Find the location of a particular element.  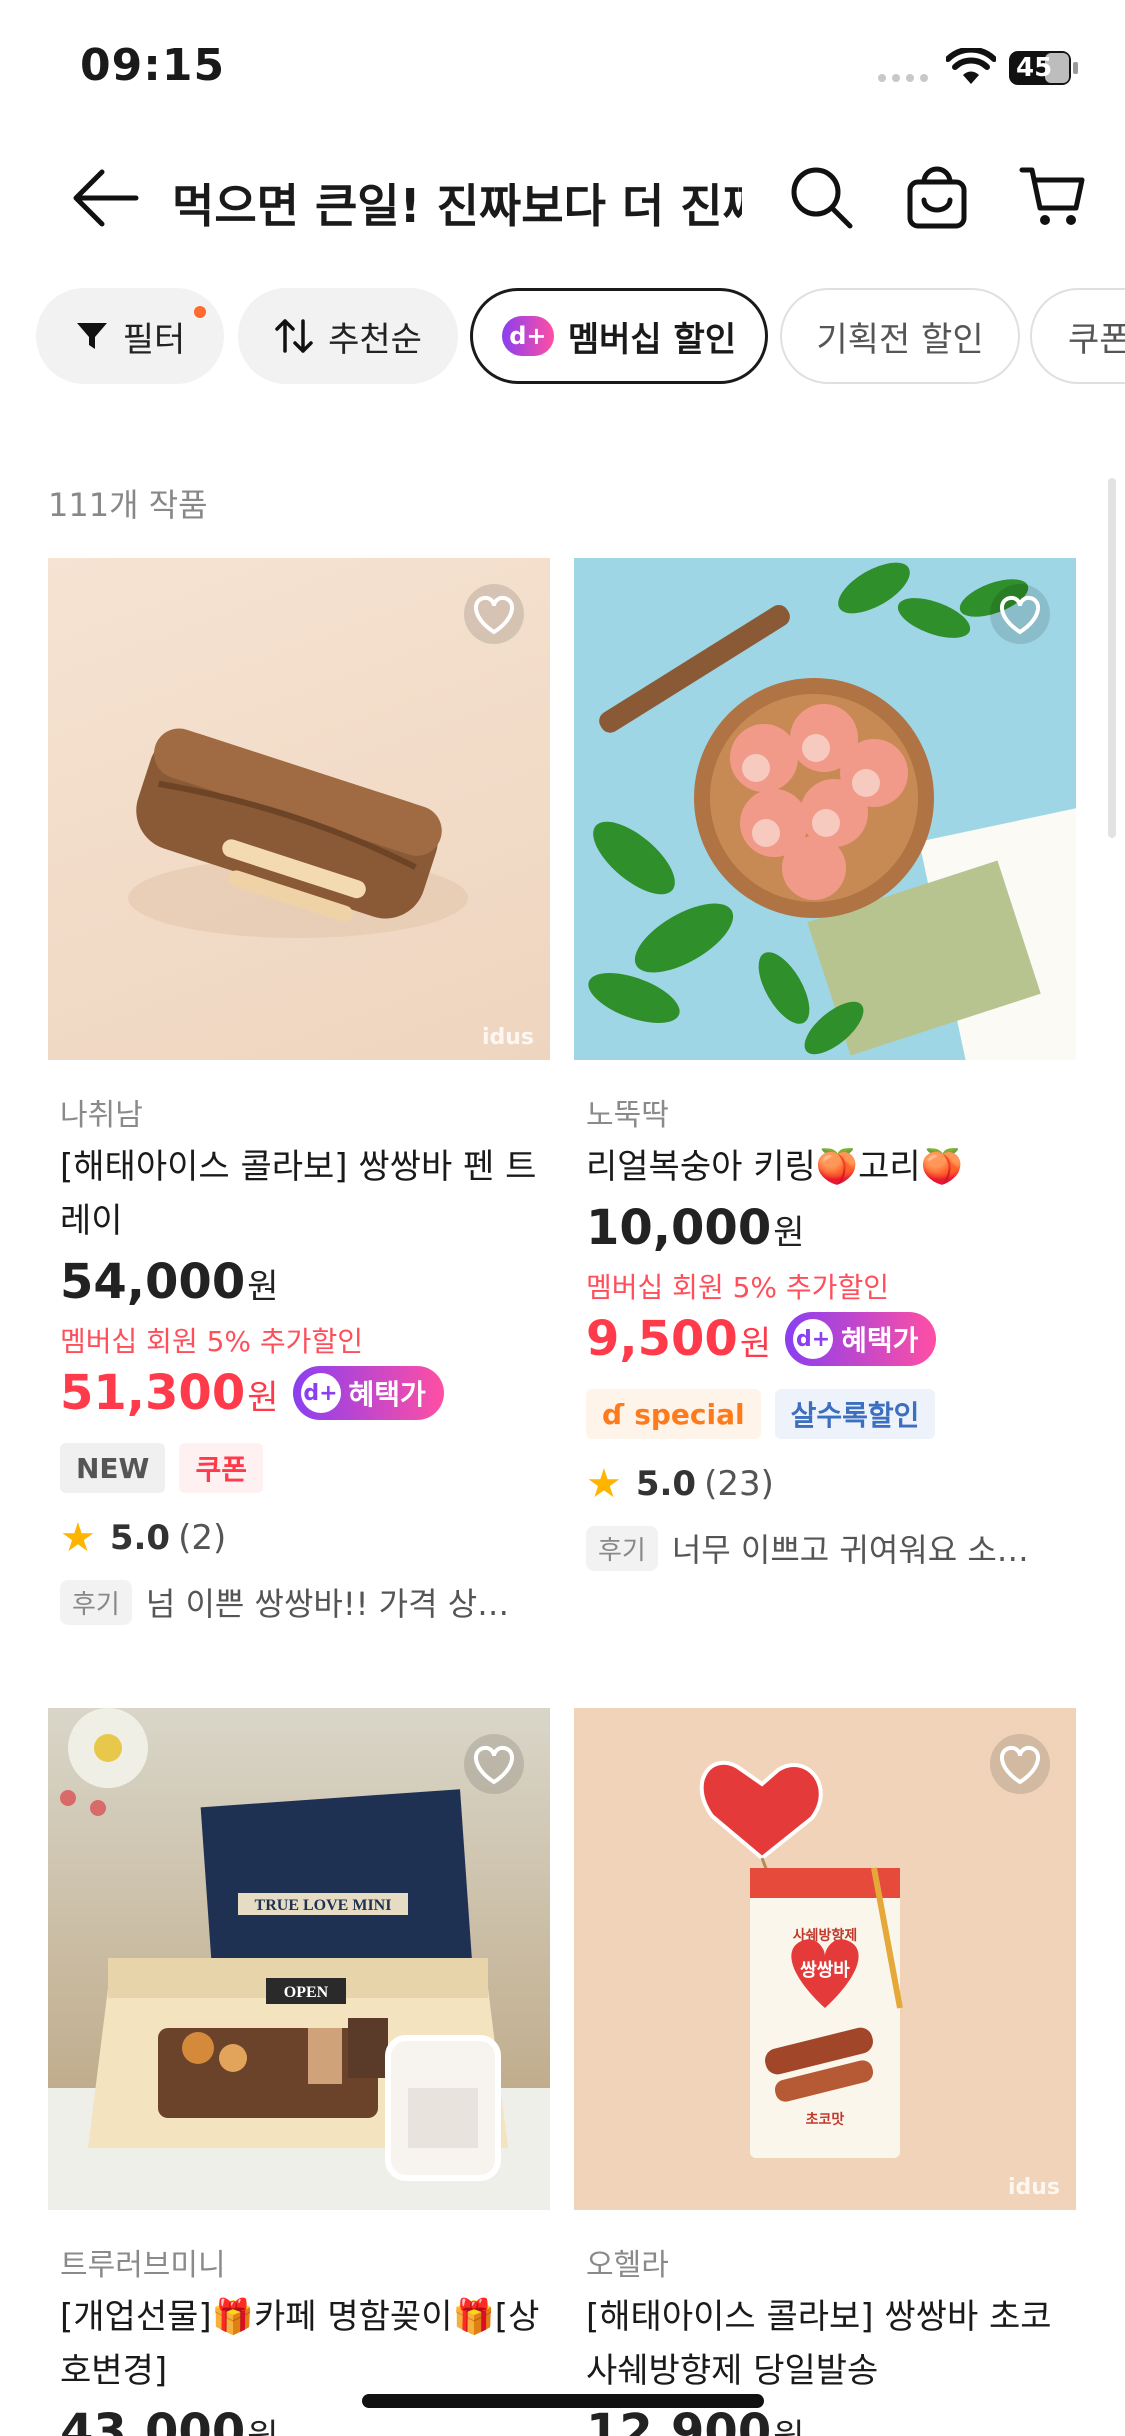

price-value: 12,900 is located at coordinates (679, 2420).